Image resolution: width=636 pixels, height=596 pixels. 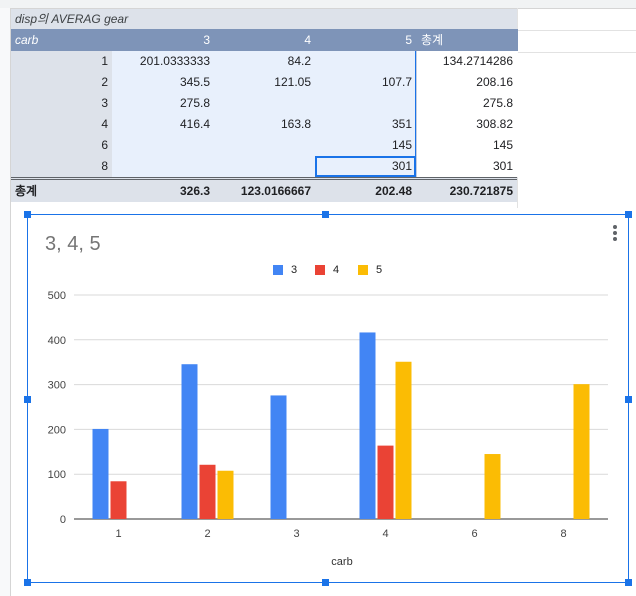 I want to click on y-tick-label: 500, so click(x=57, y=296).